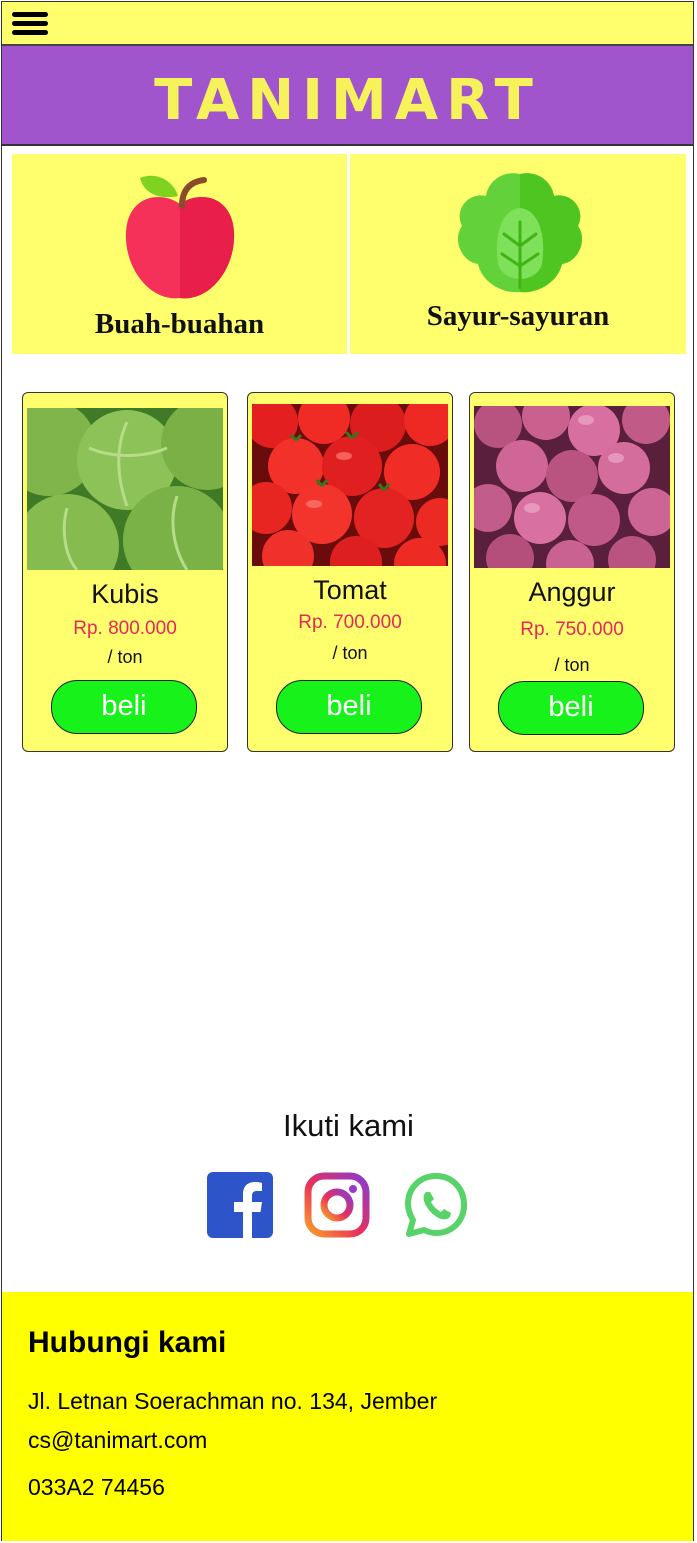 The image size is (697, 1543). I want to click on whatsapp-icon, so click(436, 1205).